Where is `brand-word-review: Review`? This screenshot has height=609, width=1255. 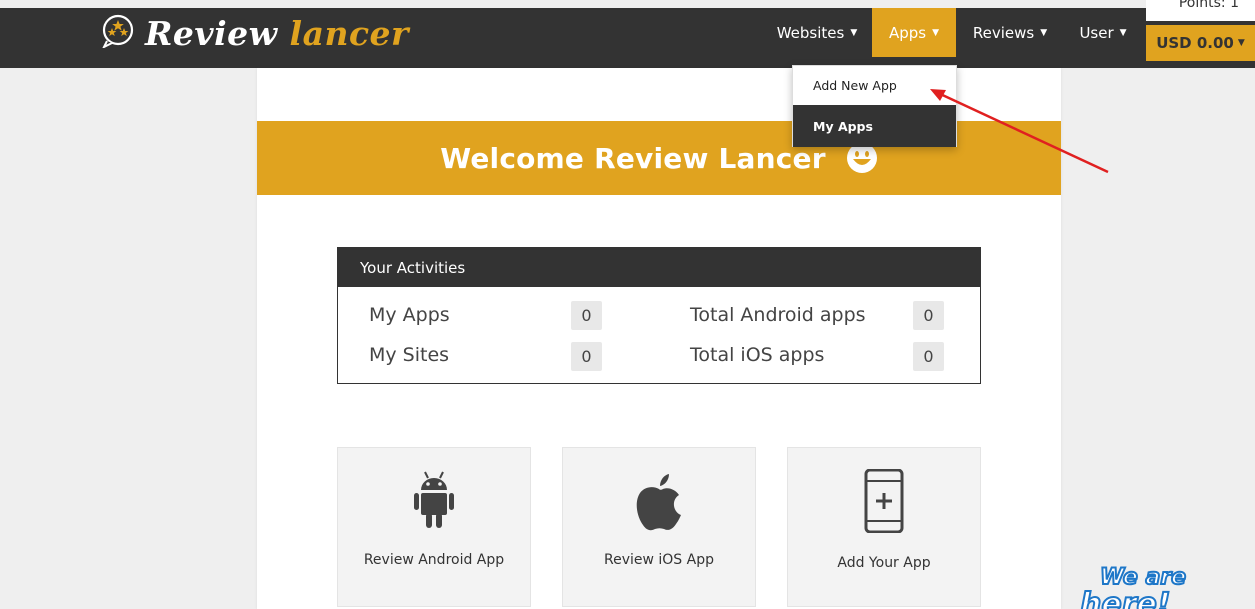 brand-word-review: Review is located at coordinates (211, 33).